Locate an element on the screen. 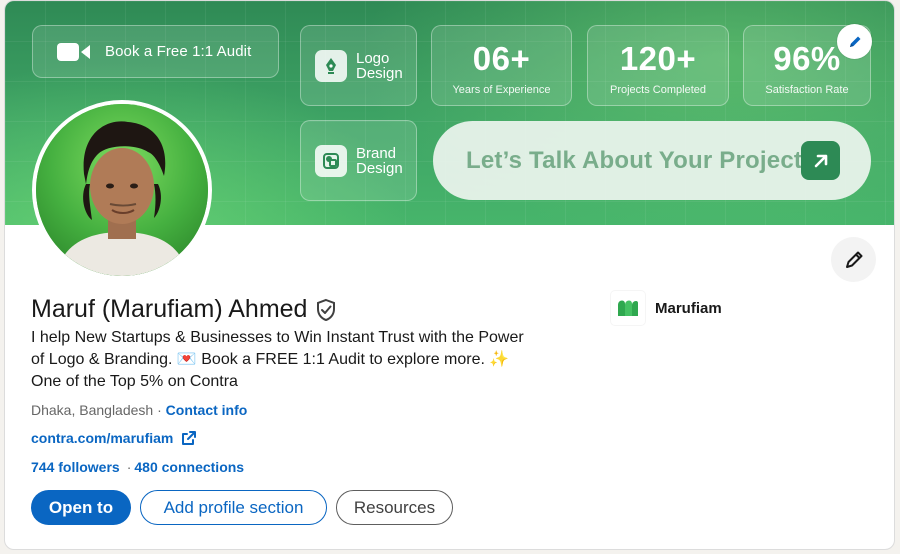 This screenshot has height=554, width=900. logo-design-tile: Logo Design is located at coordinates (358, 65).